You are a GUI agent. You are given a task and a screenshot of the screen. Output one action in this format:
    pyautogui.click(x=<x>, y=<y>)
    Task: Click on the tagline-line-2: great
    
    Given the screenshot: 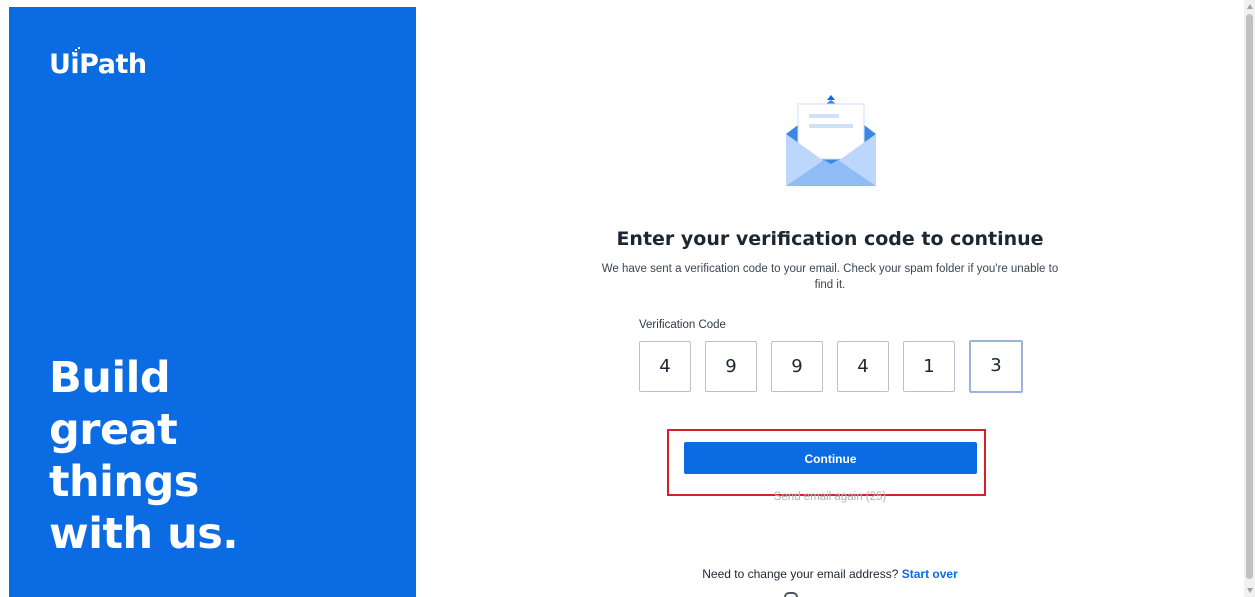 What is the action you would take?
    pyautogui.click(x=113, y=430)
    